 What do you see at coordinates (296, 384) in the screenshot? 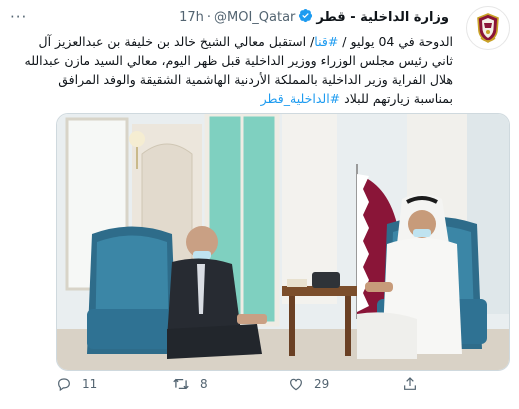
I see `like-icon` at bounding box center [296, 384].